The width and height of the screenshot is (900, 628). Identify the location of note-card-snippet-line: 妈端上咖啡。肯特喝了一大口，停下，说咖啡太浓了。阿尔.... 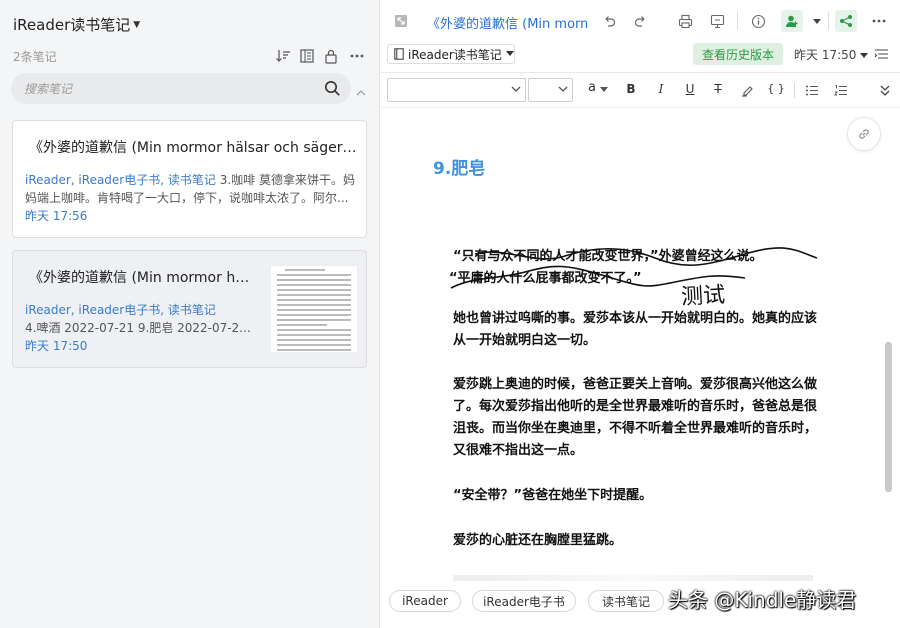
(187, 198).